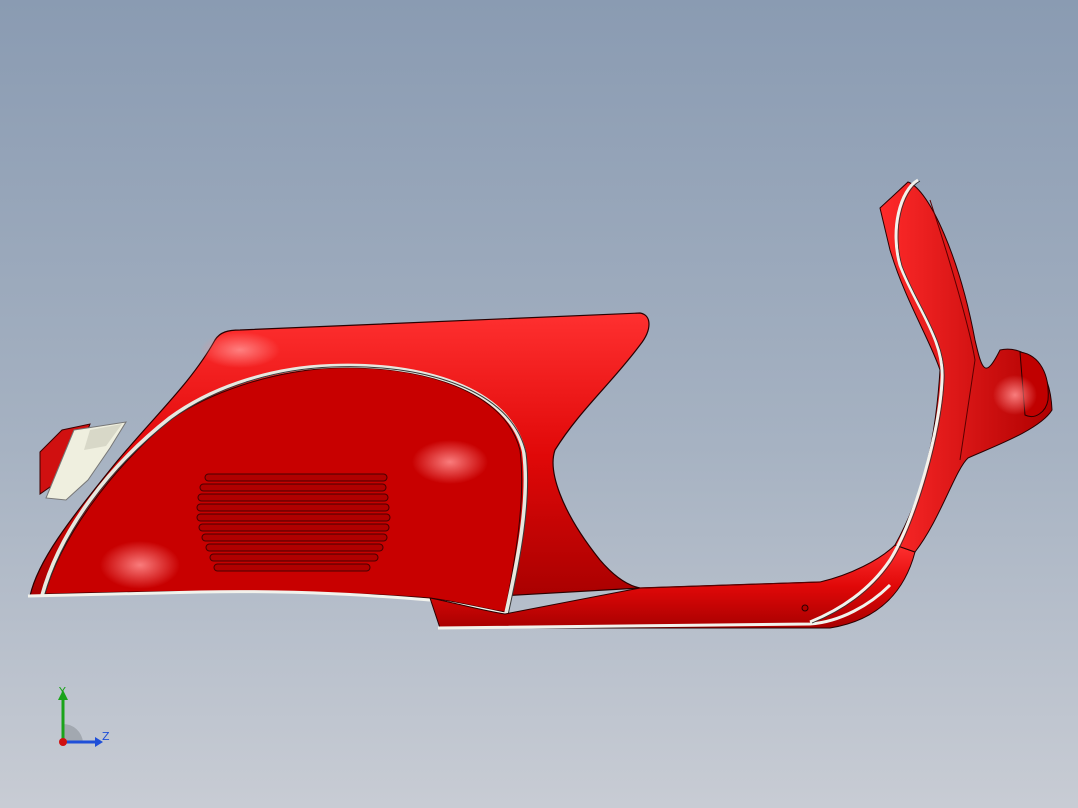 This screenshot has height=808, width=1078. I want to click on triad-y-label: Y, so click(62, 691).